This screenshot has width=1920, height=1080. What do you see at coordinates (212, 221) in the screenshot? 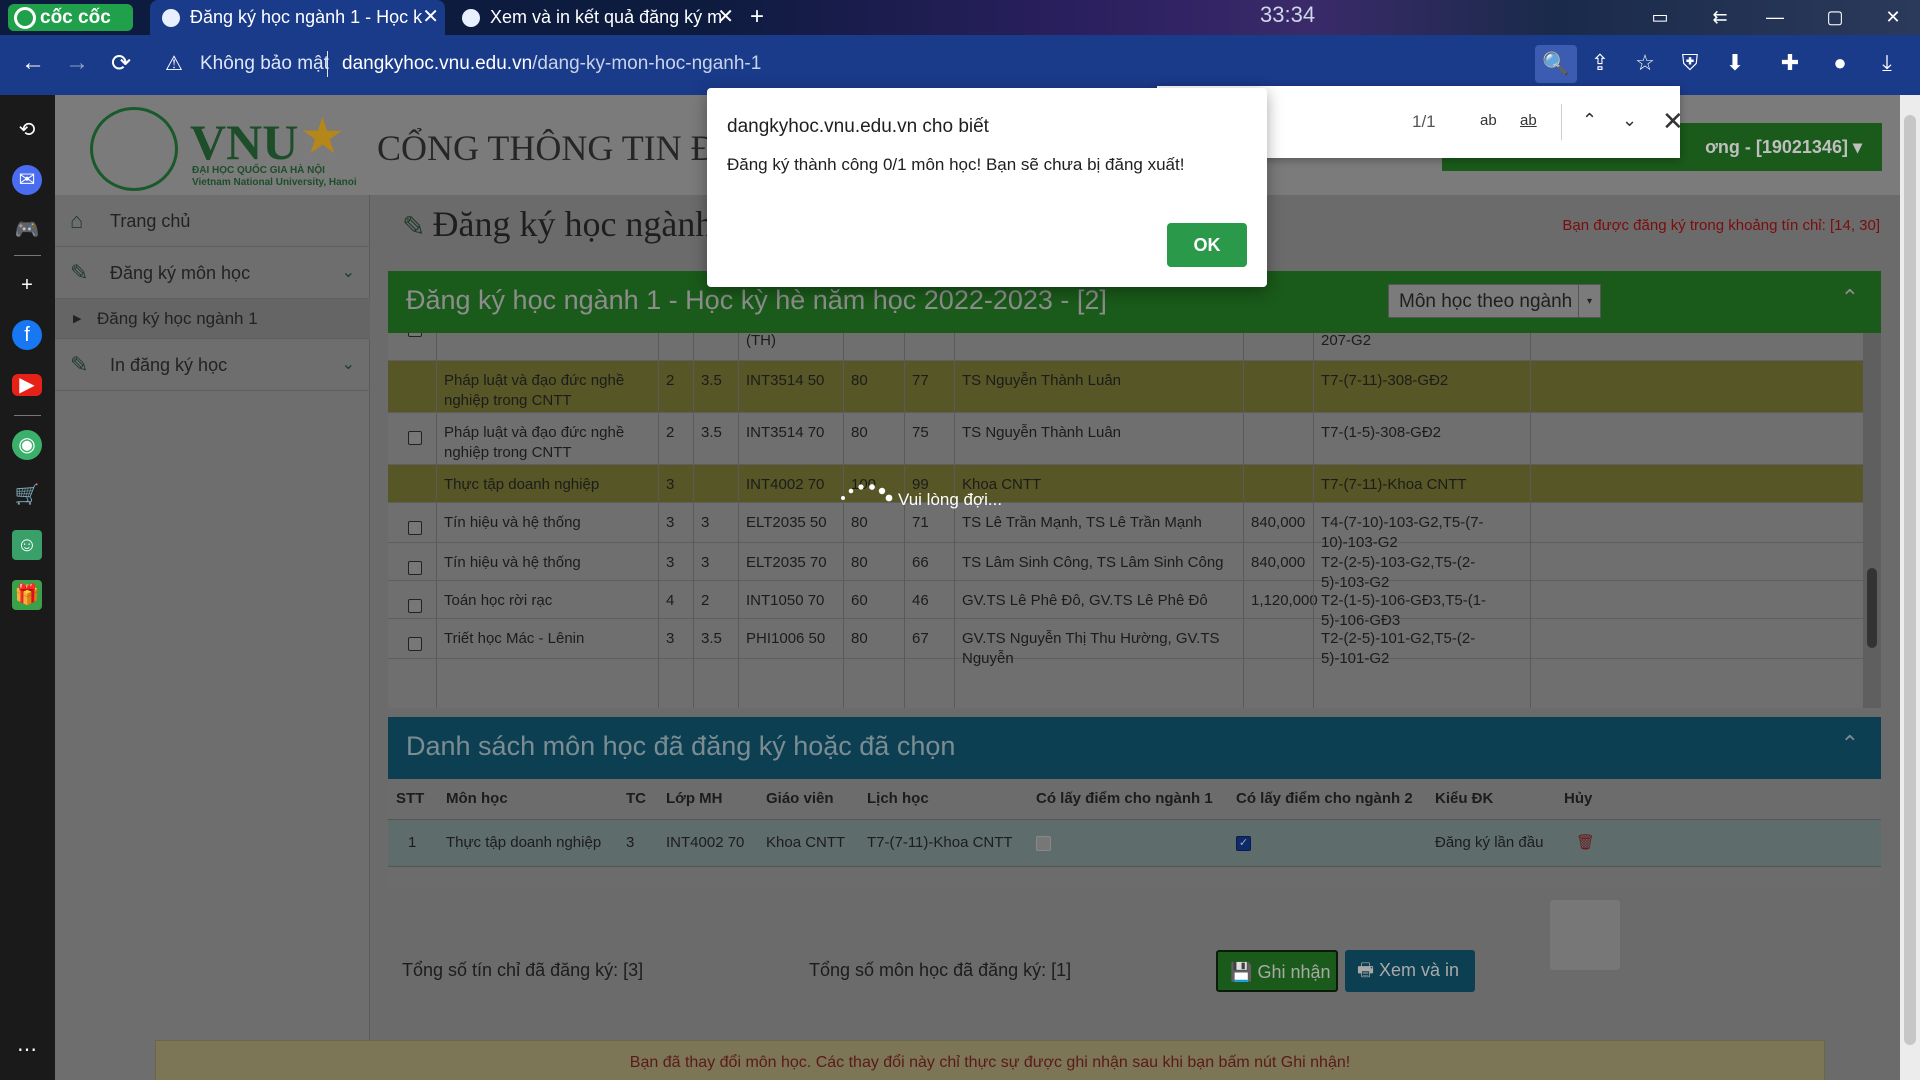
I see `menu-home: ⌂ Trang chủ` at bounding box center [212, 221].